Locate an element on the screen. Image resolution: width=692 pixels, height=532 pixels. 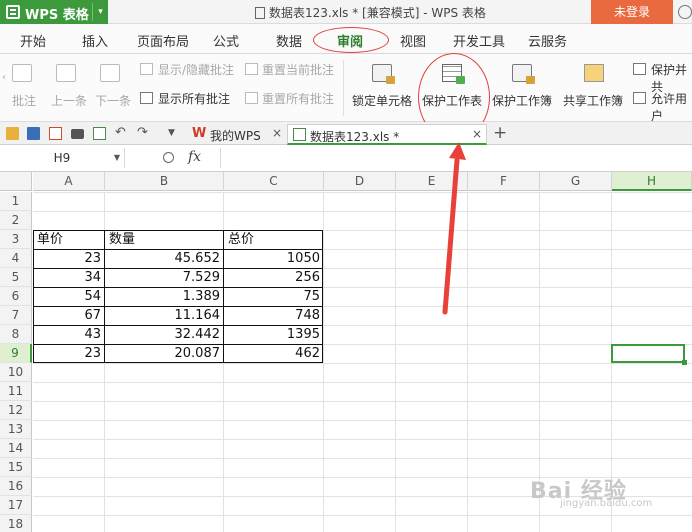
app-menu-caret-icon: ▾ is located at coordinates (100, 12).